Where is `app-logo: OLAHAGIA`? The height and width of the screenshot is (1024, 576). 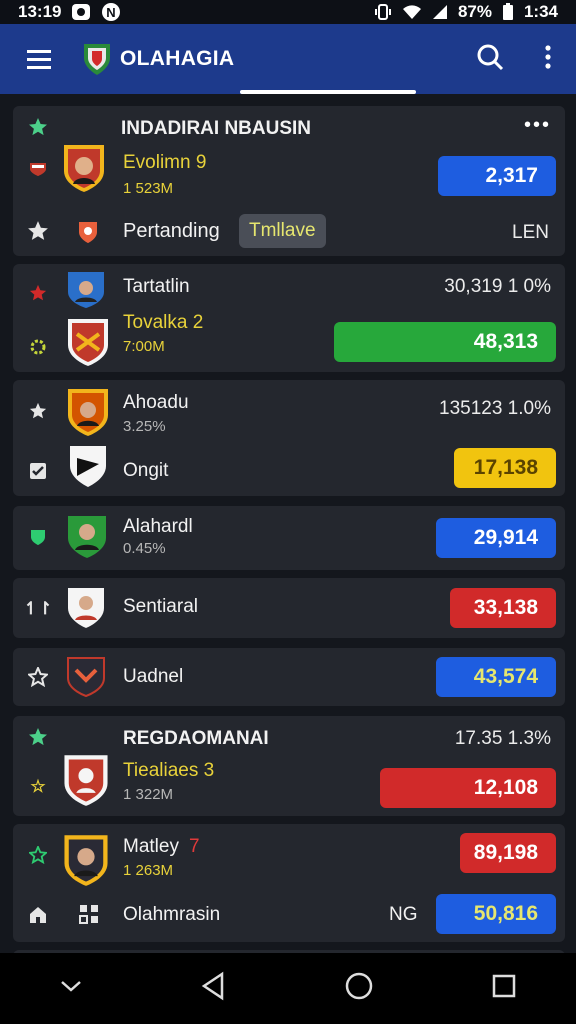 app-logo: OLAHAGIA is located at coordinates (157, 59).